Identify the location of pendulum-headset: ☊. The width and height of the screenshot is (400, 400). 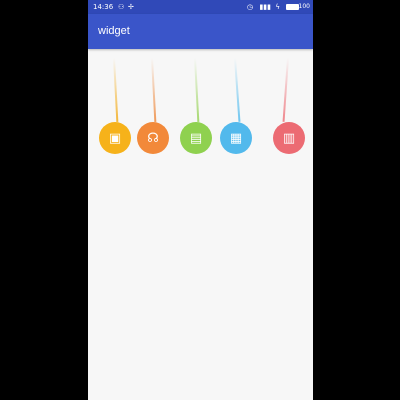
(152, 107).